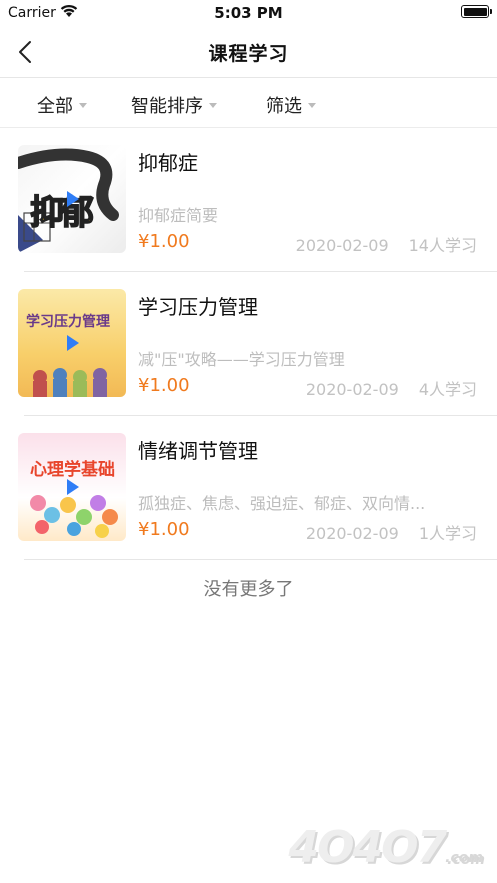  I want to click on course-learners: 14人学习, so click(442, 245).